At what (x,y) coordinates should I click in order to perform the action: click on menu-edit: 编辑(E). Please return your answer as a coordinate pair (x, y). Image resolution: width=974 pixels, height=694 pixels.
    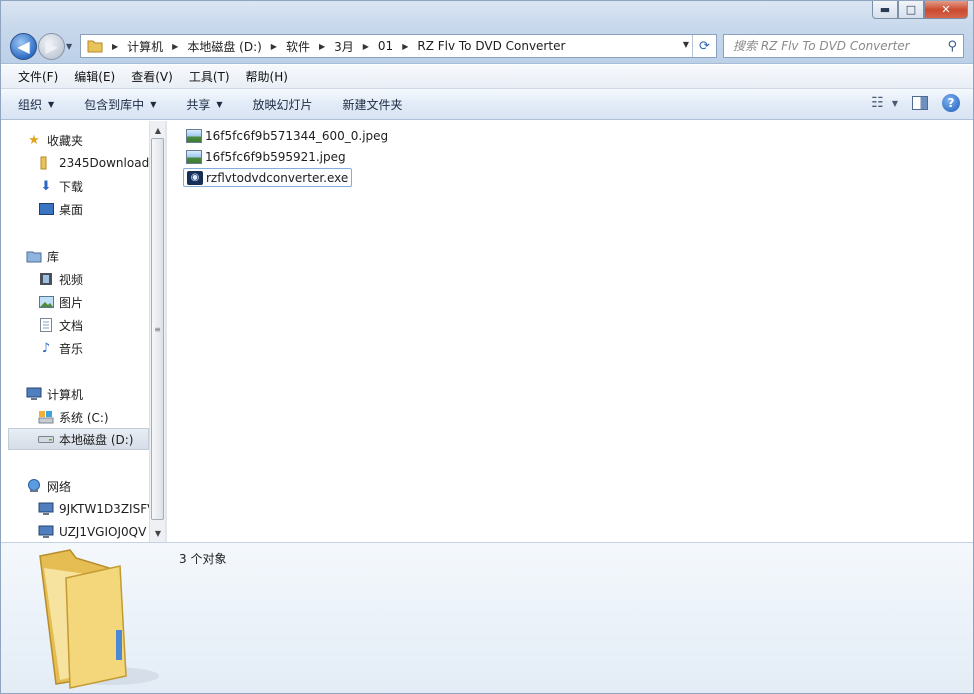
    Looking at the image, I should click on (94, 76).